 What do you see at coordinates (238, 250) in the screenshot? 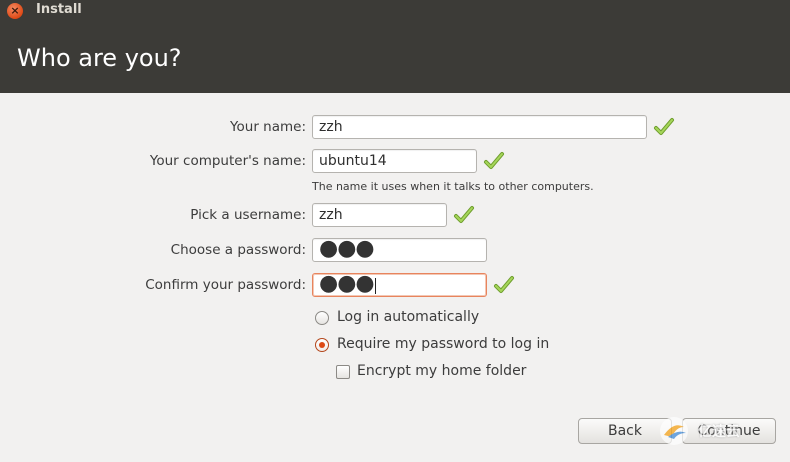
I see `password-label: Choose a password:` at bounding box center [238, 250].